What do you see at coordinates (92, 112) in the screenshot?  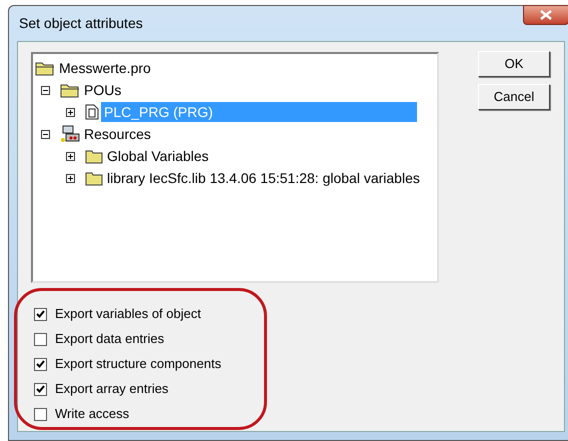 I see `document-icon` at bounding box center [92, 112].